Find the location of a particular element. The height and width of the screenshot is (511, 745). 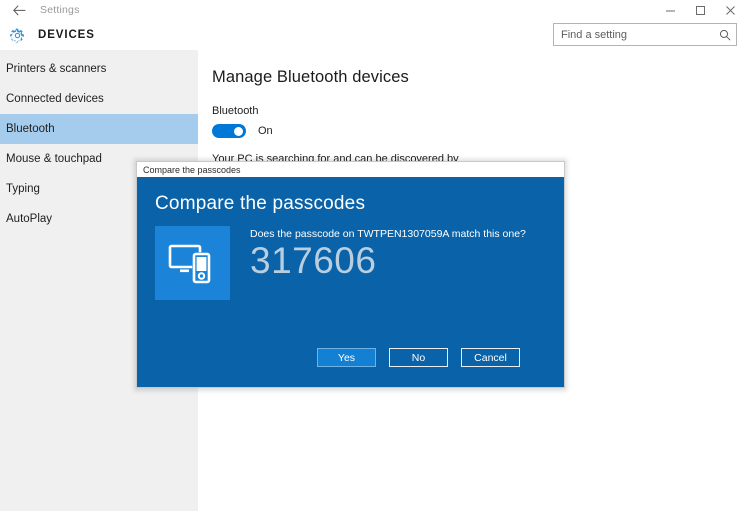

content-heading: Manage Bluetooth devices is located at coordinates (310, 77).